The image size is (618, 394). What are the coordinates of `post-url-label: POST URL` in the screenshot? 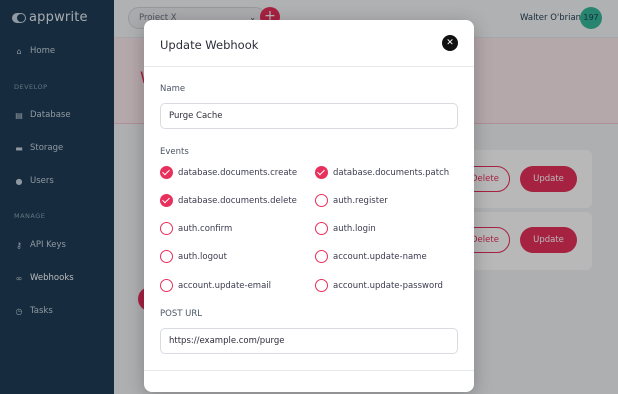 It's located at (181, 314).